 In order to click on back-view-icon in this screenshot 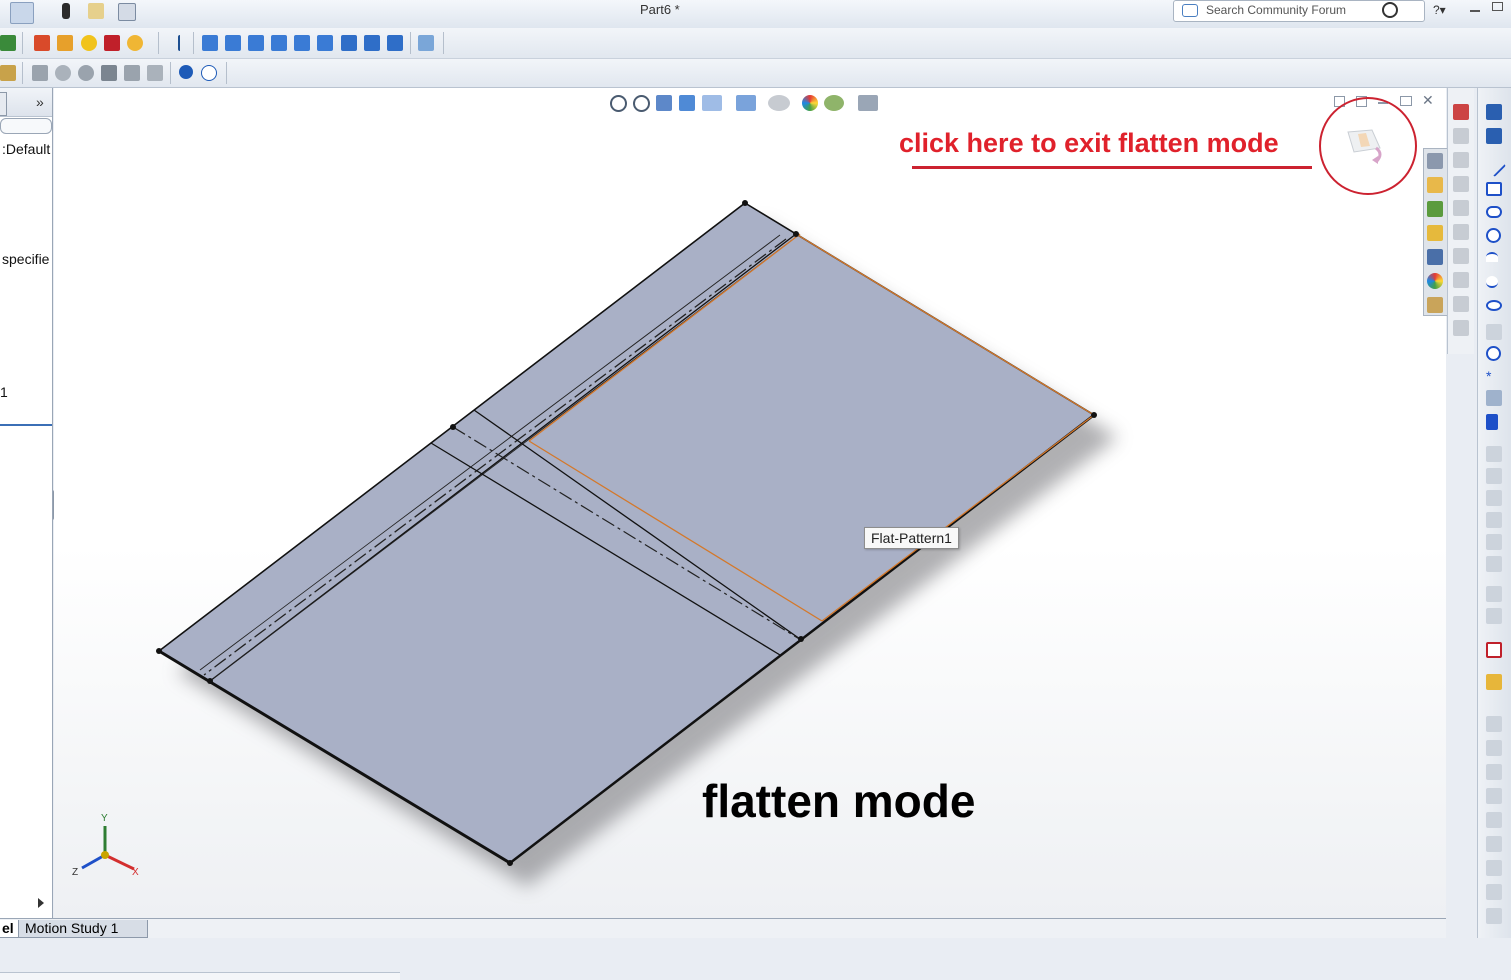, I will do `click(233, 43)`.